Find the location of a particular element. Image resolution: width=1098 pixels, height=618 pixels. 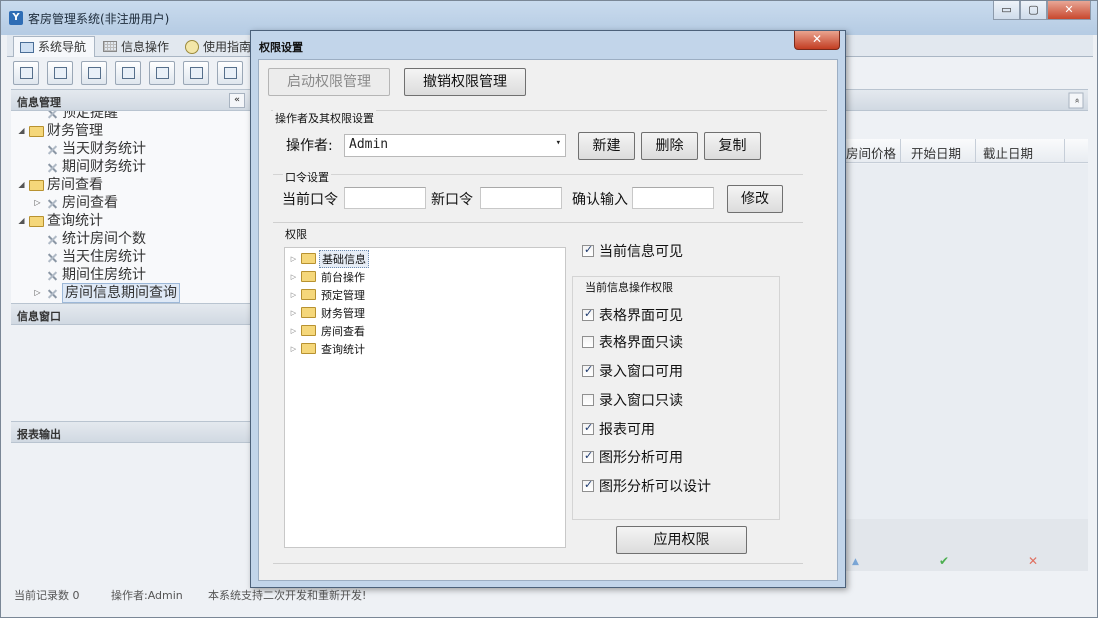

perm-node-finance: ▷ 财务管理 is located at coordinates (328, 312).